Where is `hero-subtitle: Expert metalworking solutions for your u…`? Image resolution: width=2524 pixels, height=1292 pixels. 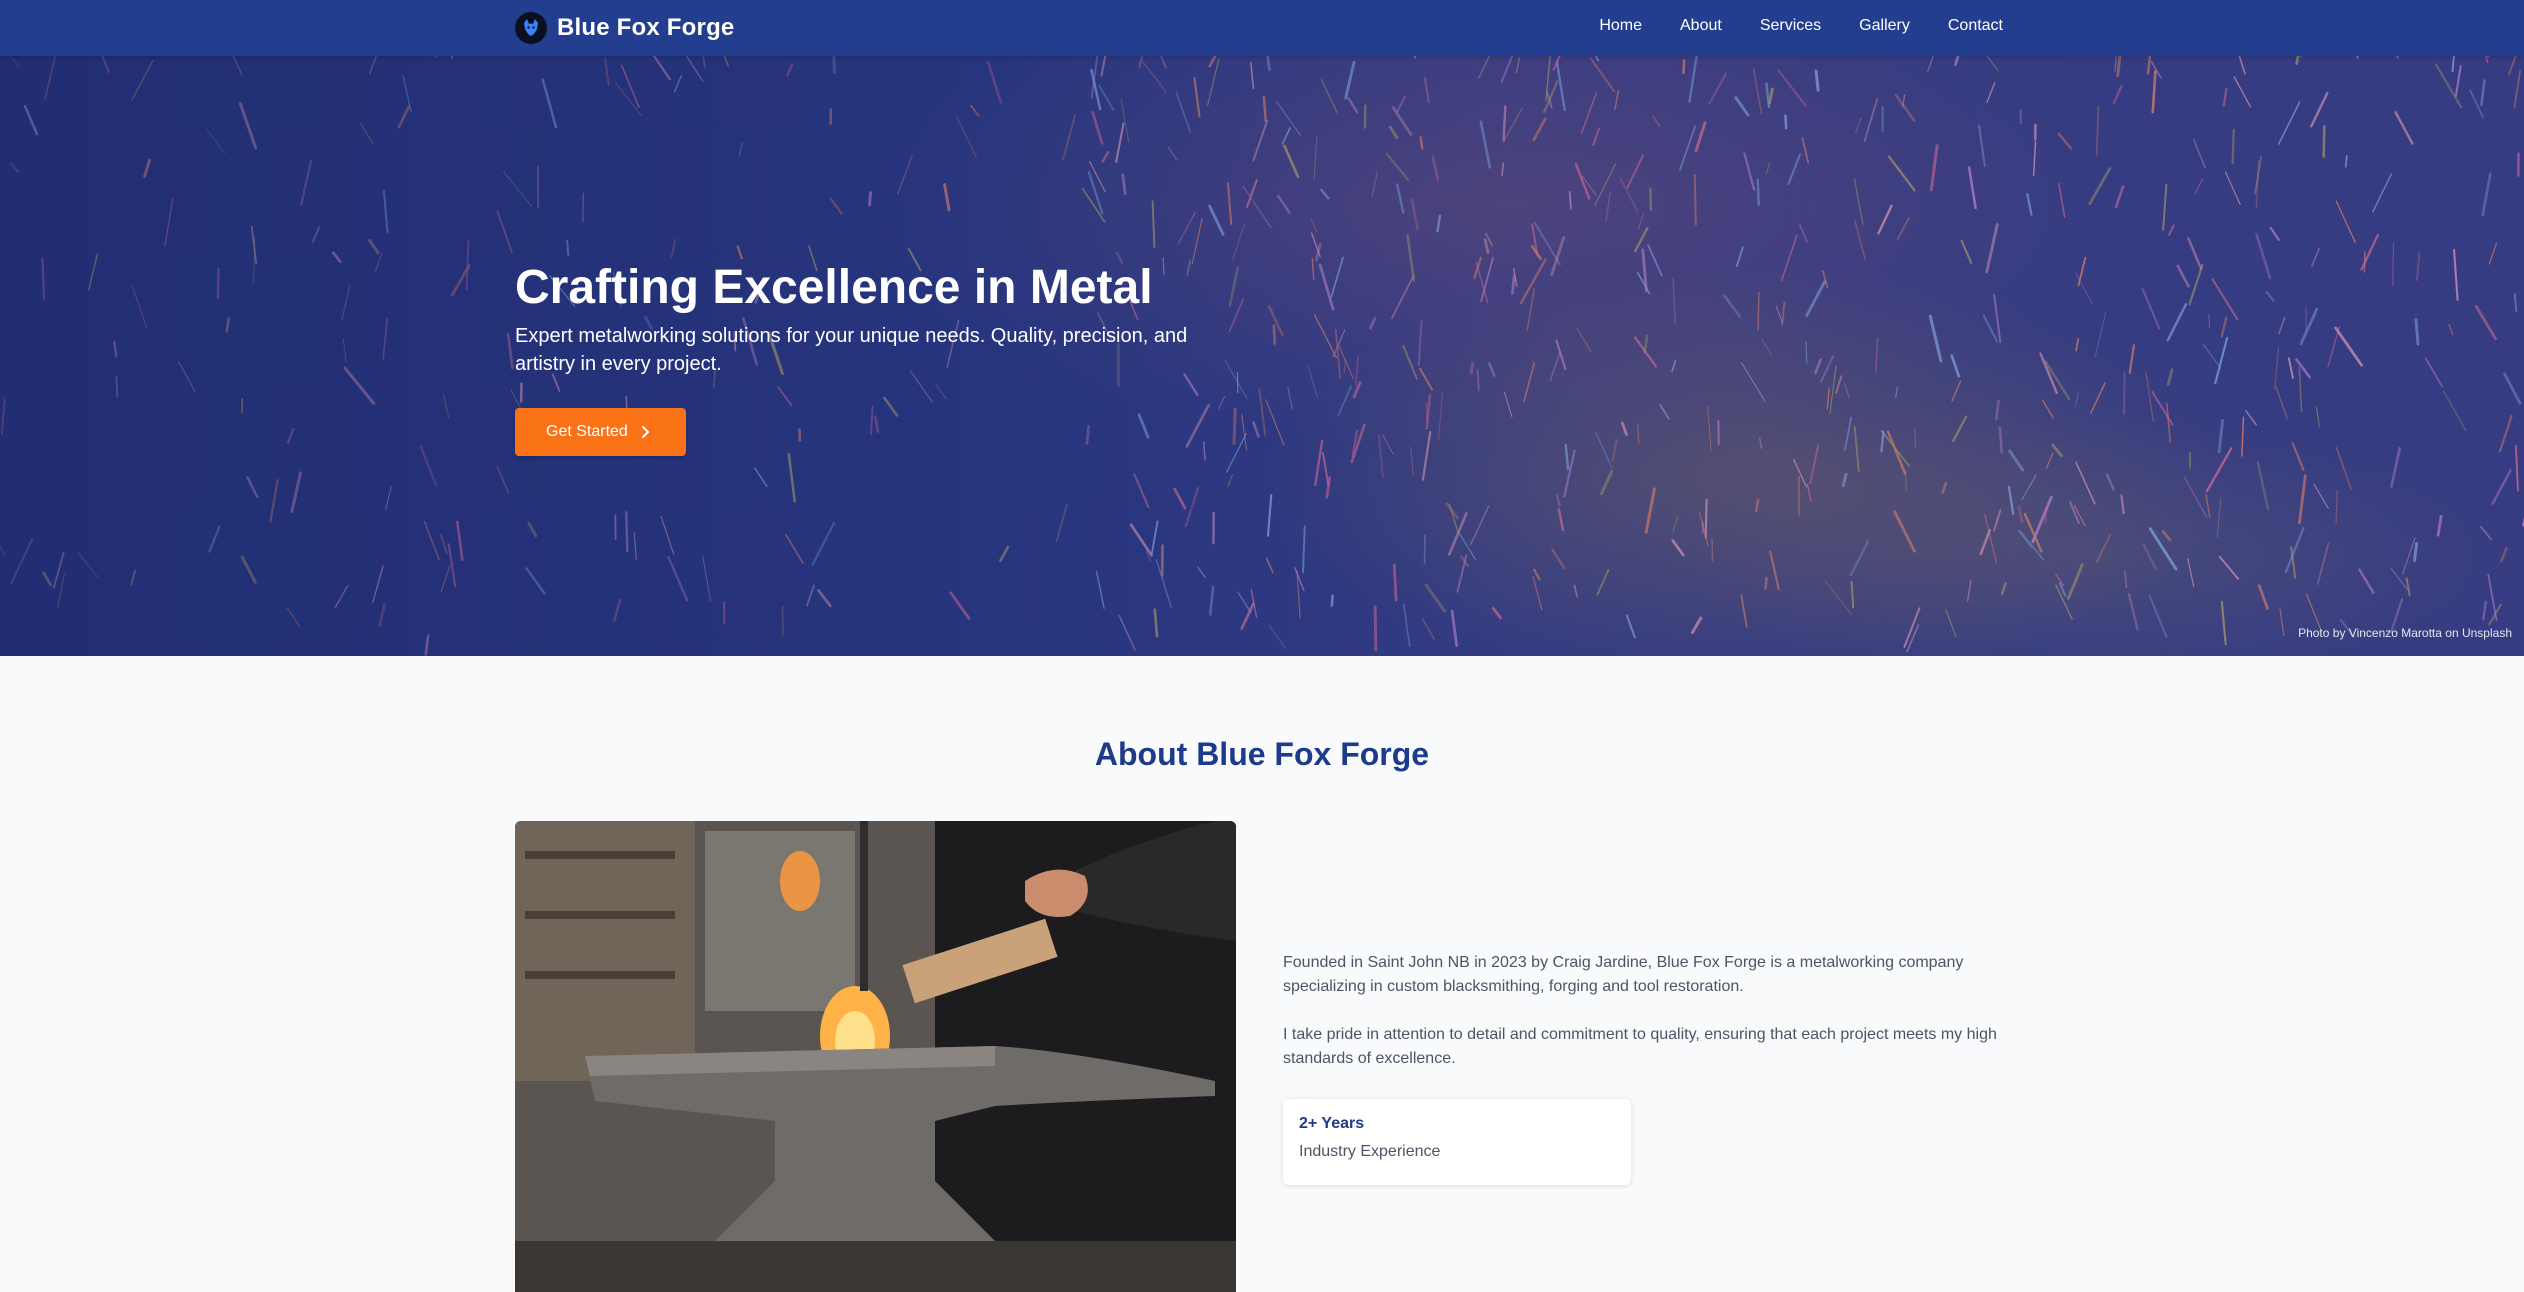
hero-subtitle: Expert metalworking solutions for your u… is located at coordinates (851, 350).